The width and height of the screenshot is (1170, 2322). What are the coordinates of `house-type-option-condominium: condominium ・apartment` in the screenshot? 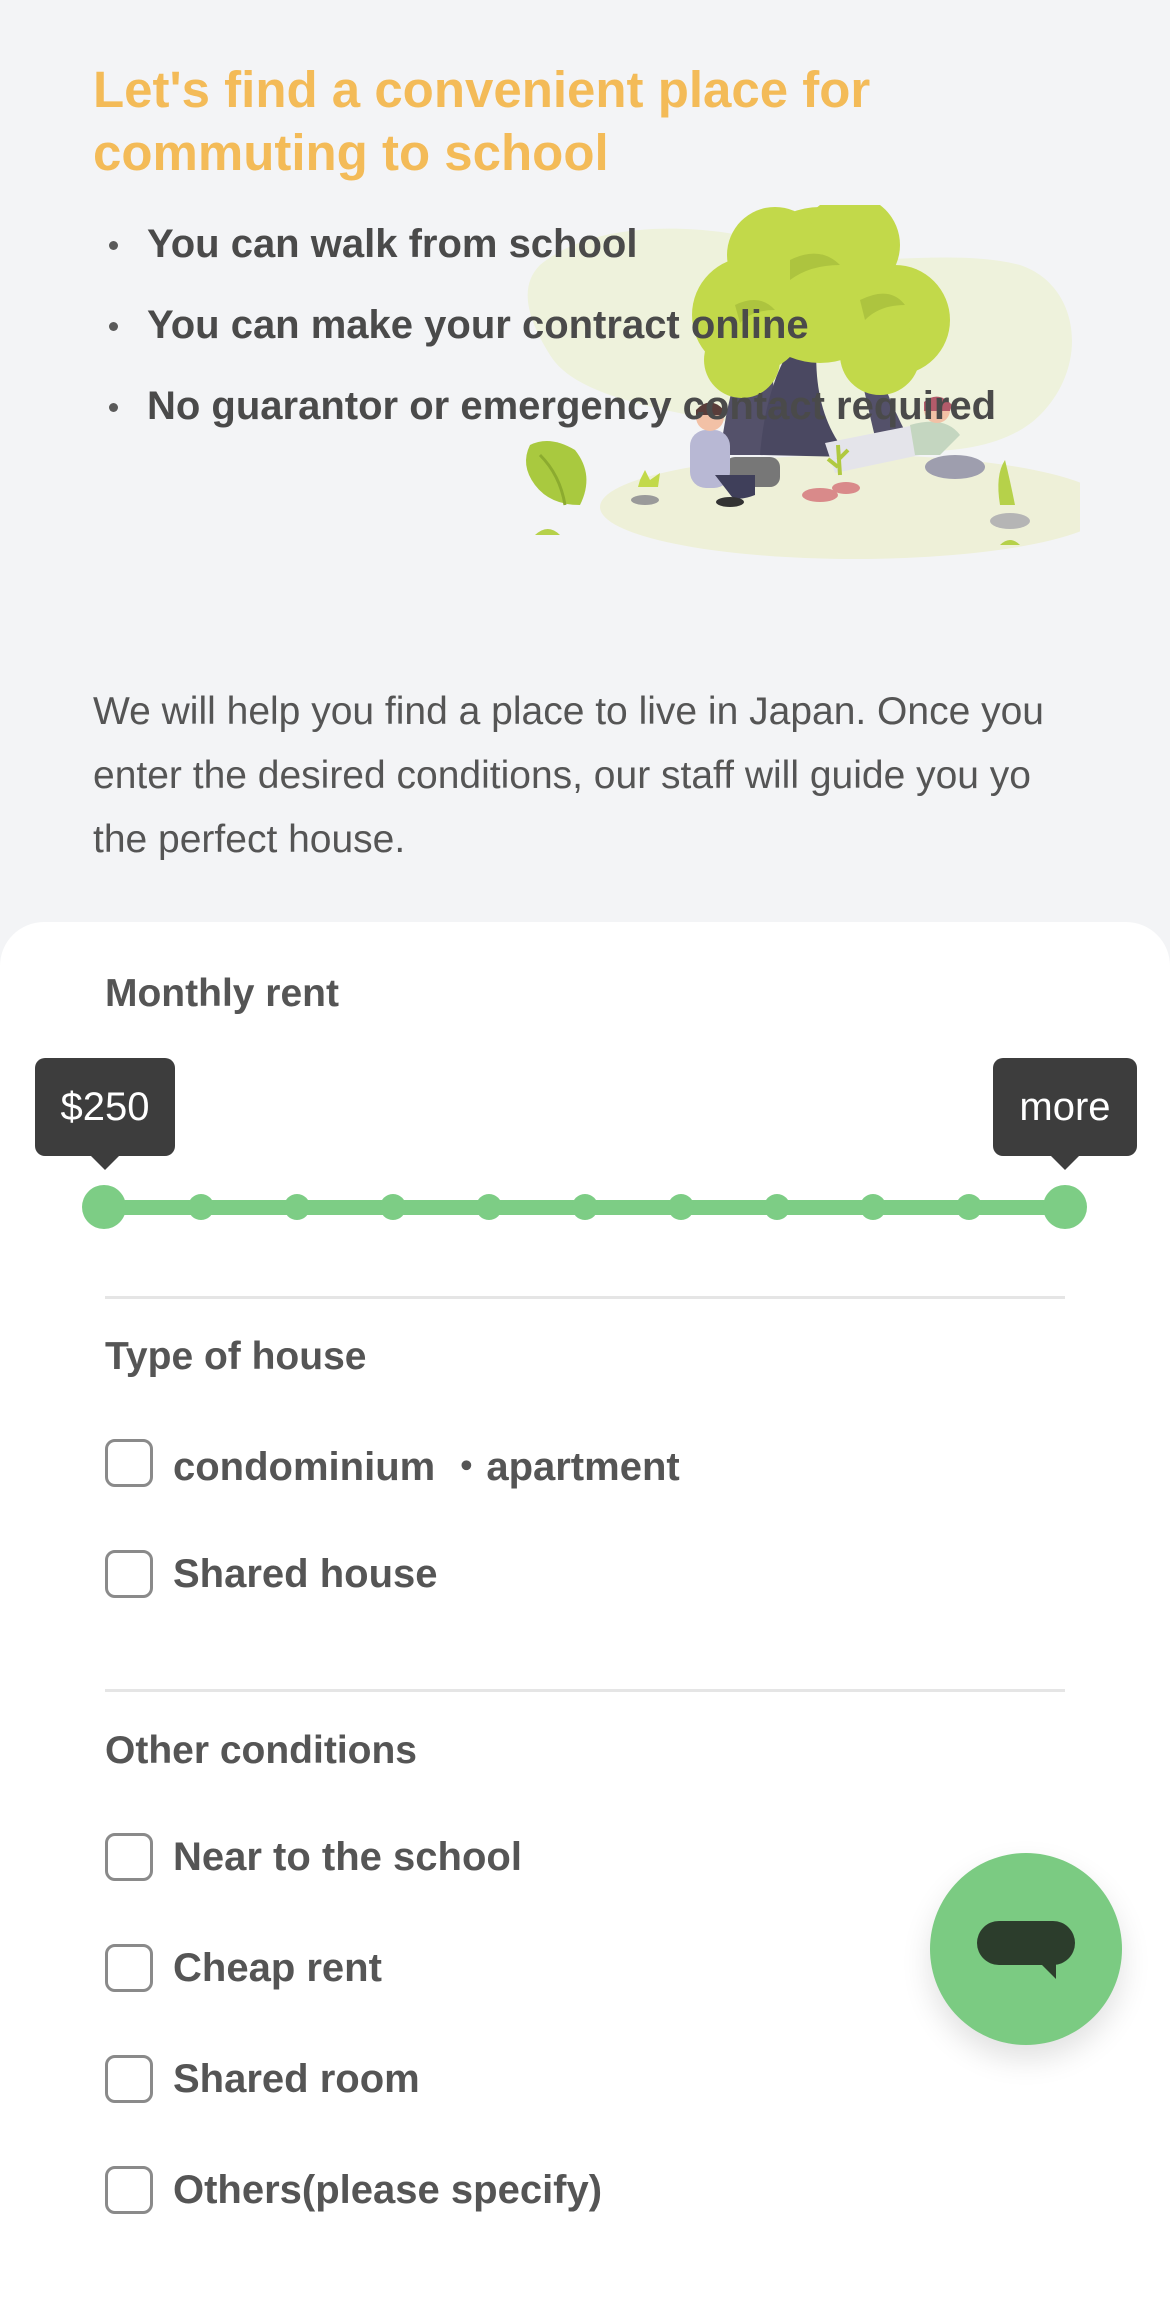 It's located at (392, 1463).